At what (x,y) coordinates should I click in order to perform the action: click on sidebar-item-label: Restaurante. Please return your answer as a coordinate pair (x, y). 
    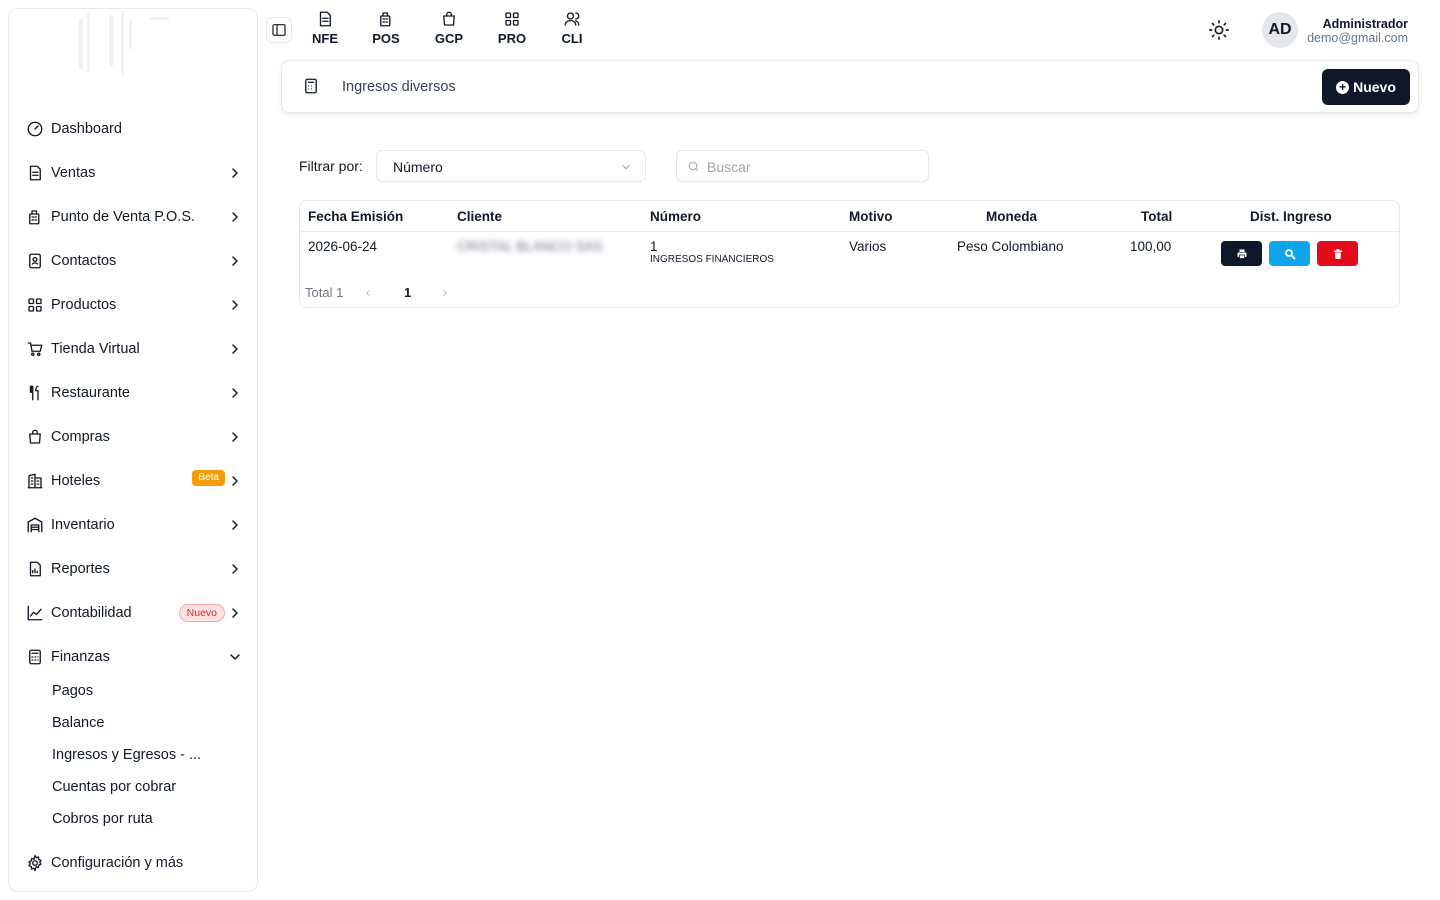
    Looking at the image, I should click on (90, 393).